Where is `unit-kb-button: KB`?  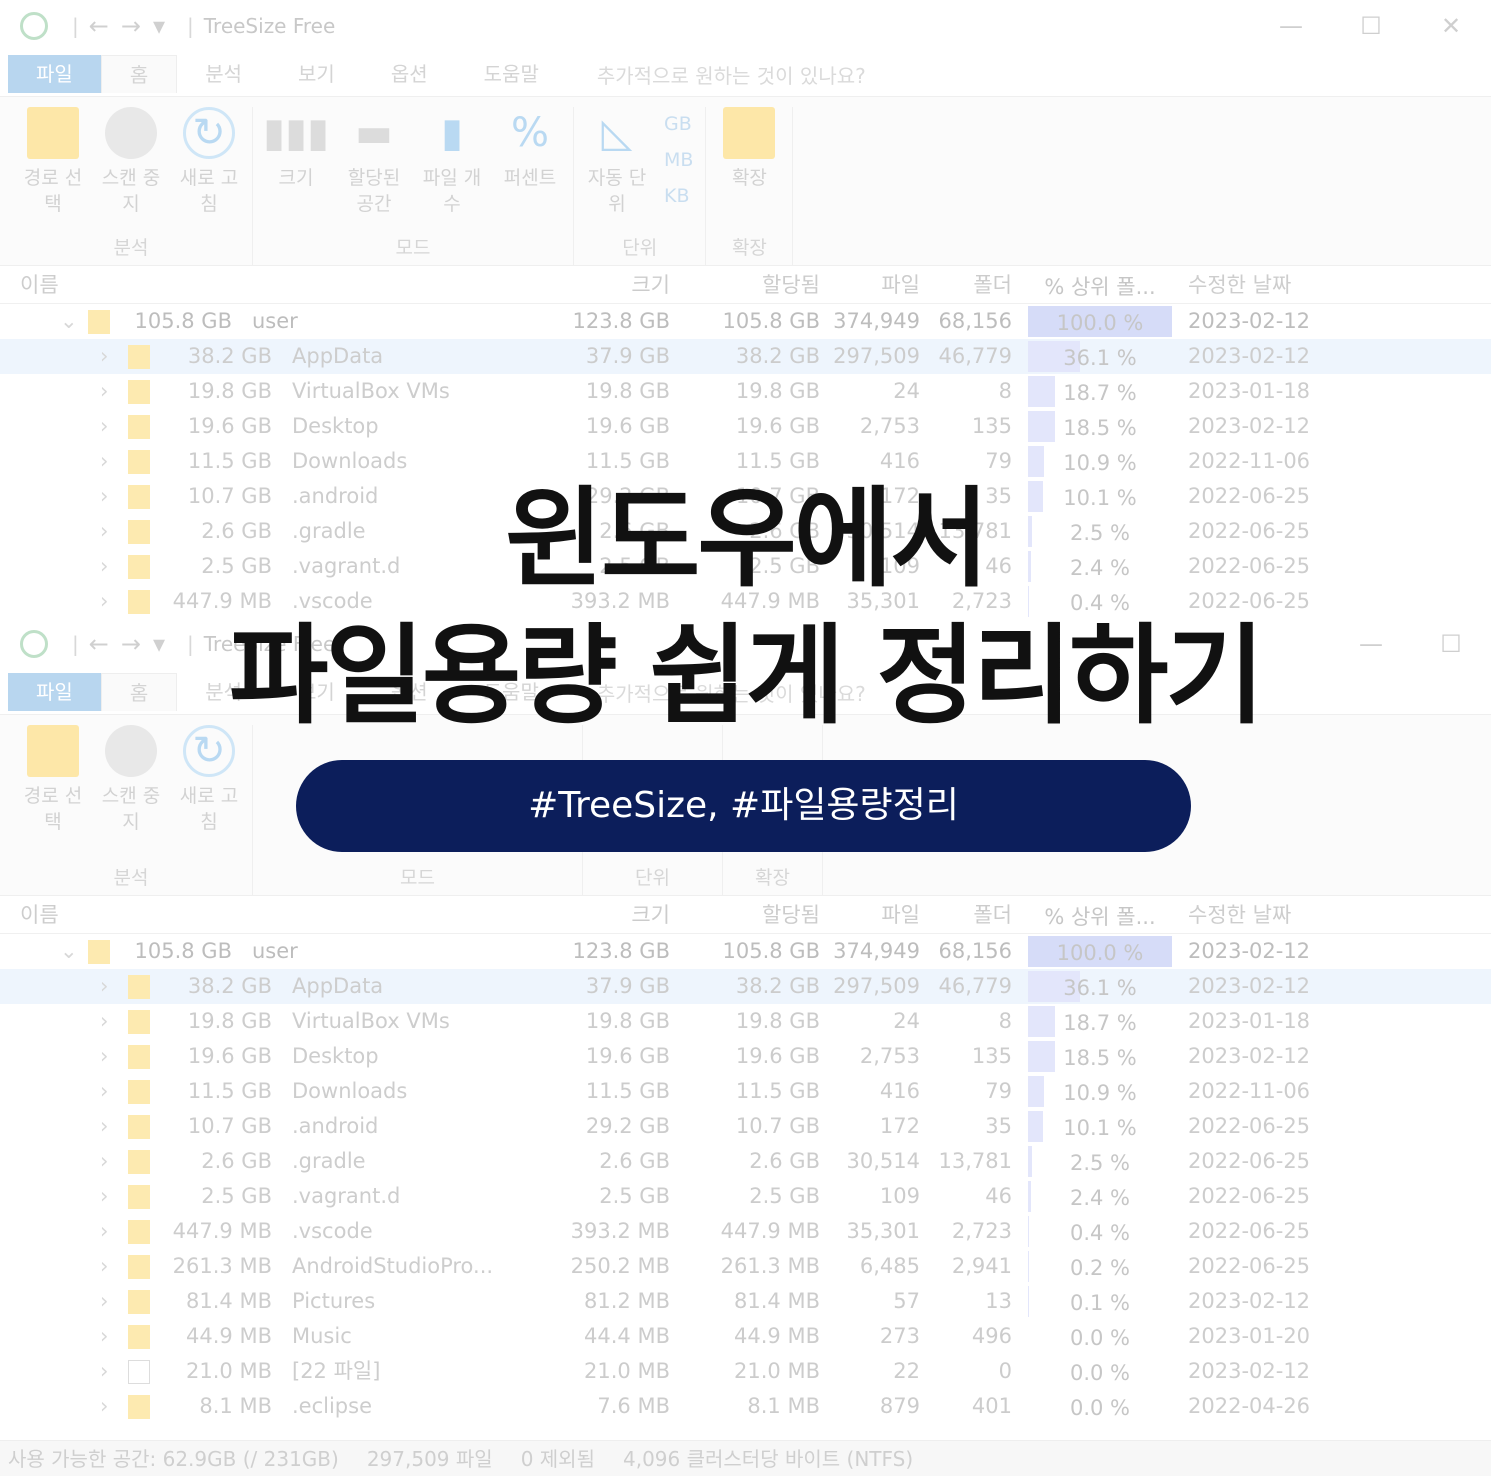 unit-kb-button: KB is located at coordinates (678, 196).